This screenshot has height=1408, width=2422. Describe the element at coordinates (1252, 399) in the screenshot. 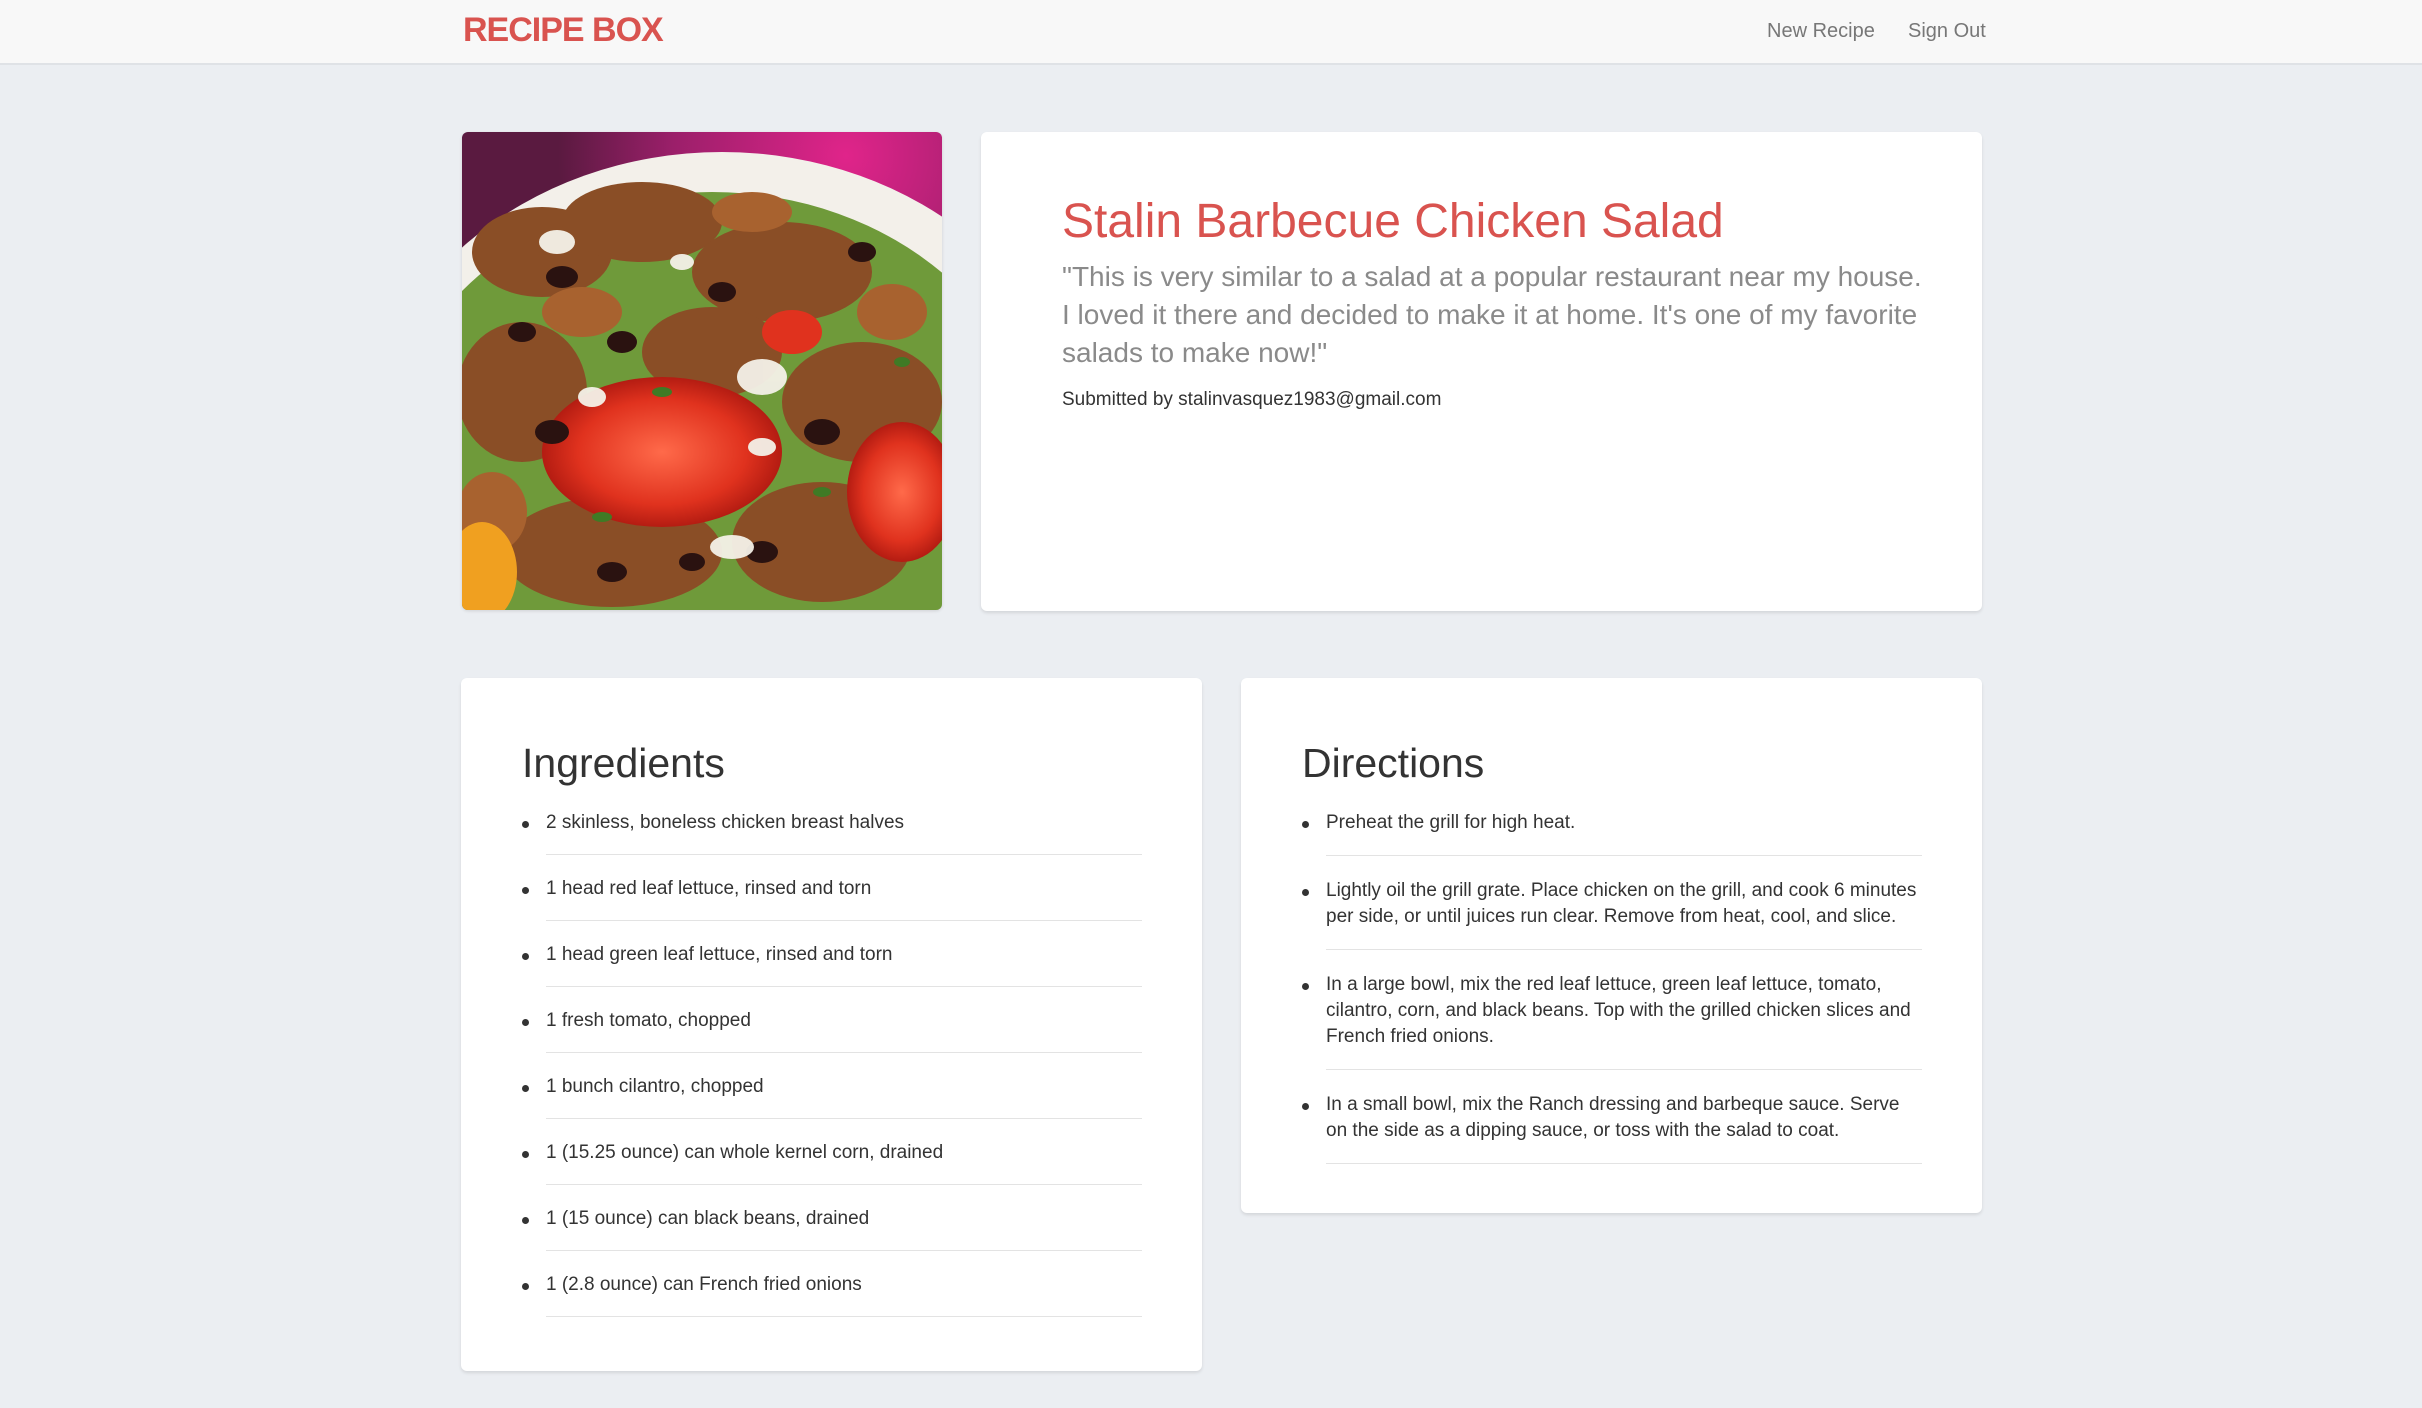

I see `submitted-by: Submitted by stalinvasquez1983@gmail.com` at that location.